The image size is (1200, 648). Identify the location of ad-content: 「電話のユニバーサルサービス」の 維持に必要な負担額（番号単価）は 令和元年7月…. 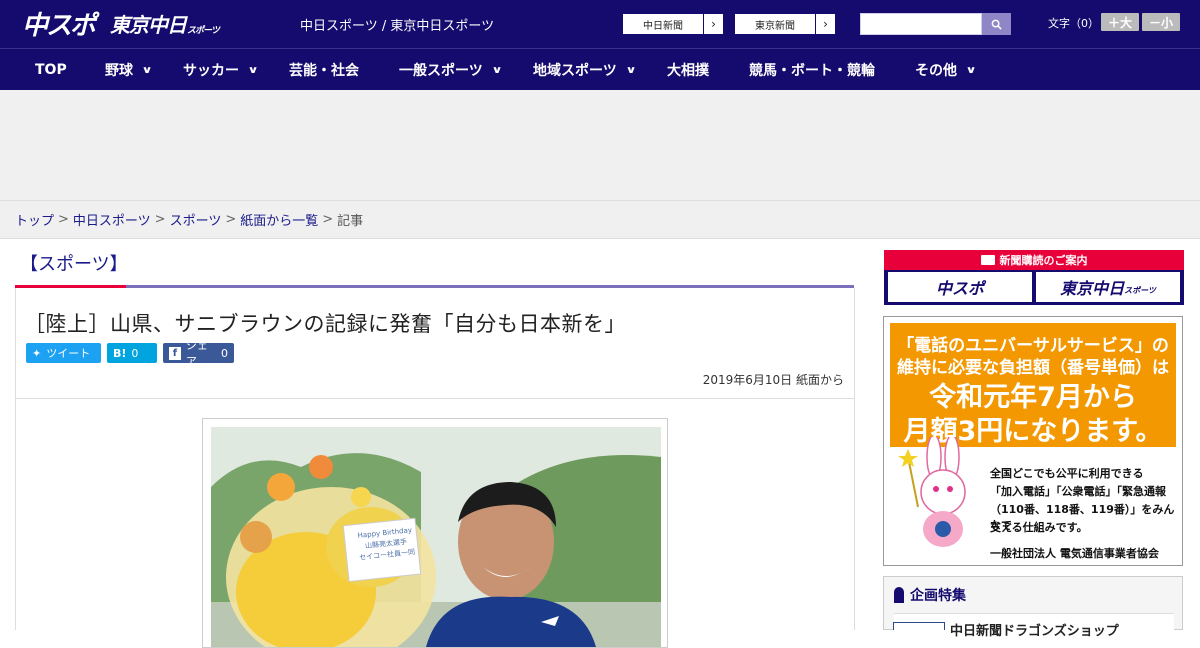
(1033, 441).